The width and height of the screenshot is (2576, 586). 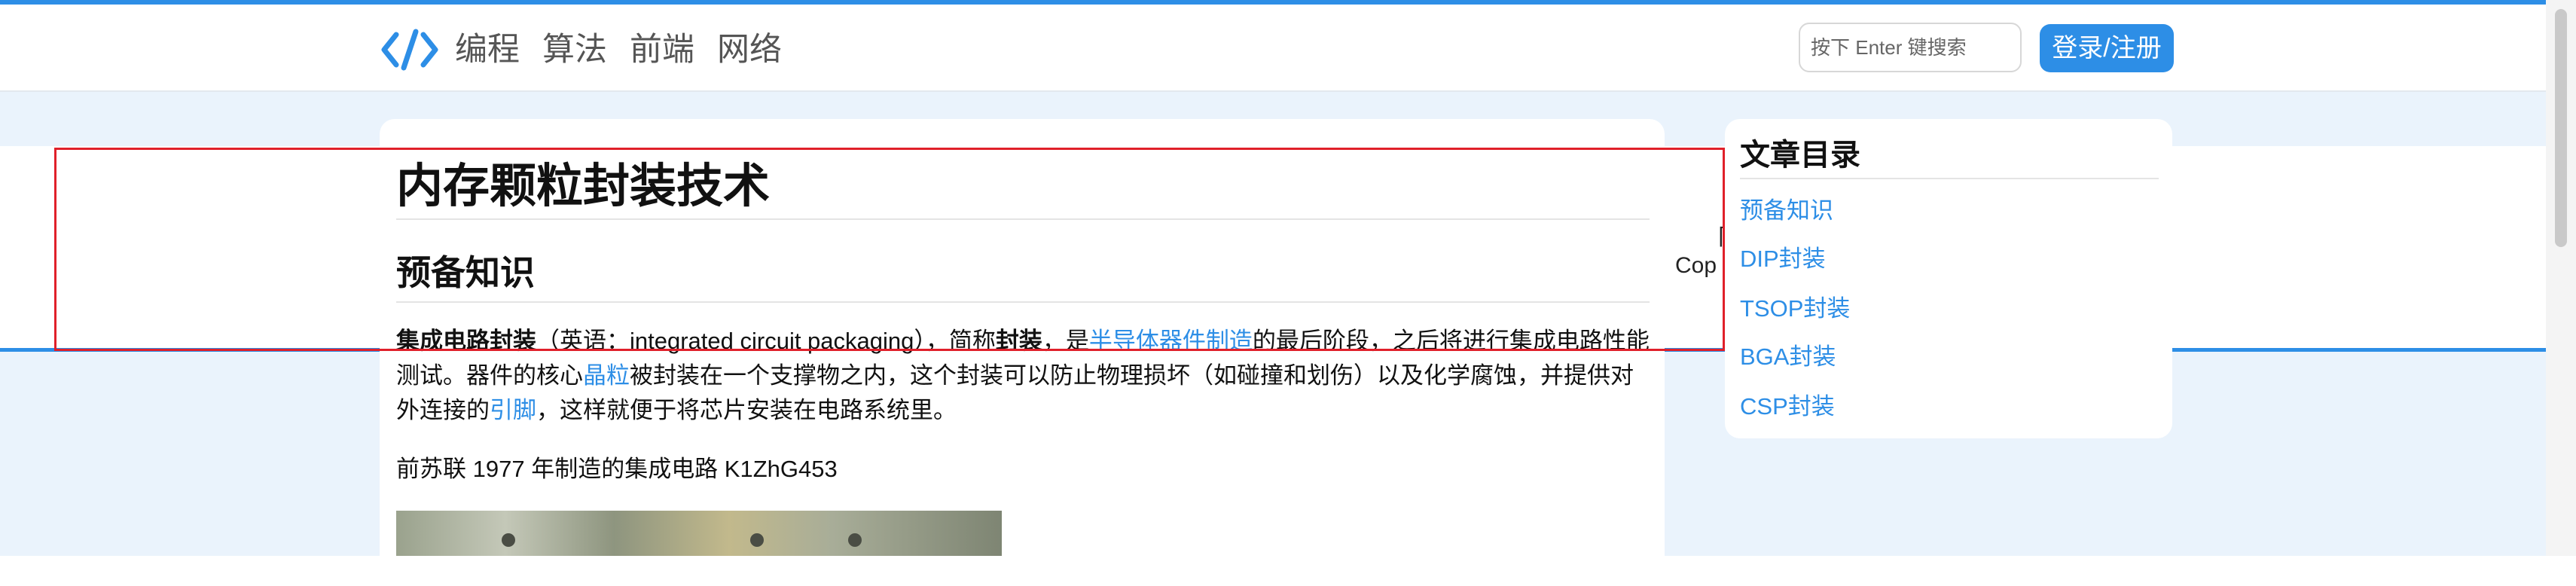 I want to click on main-nav: 编程 算法 前端 网络, so click(x=619, y=50).